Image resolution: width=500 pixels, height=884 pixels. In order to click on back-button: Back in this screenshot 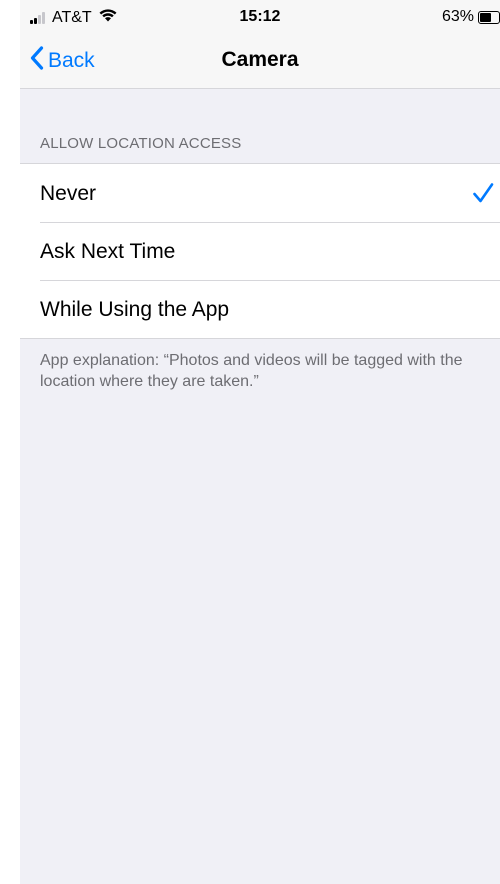, I will do `click(62, 61)`.